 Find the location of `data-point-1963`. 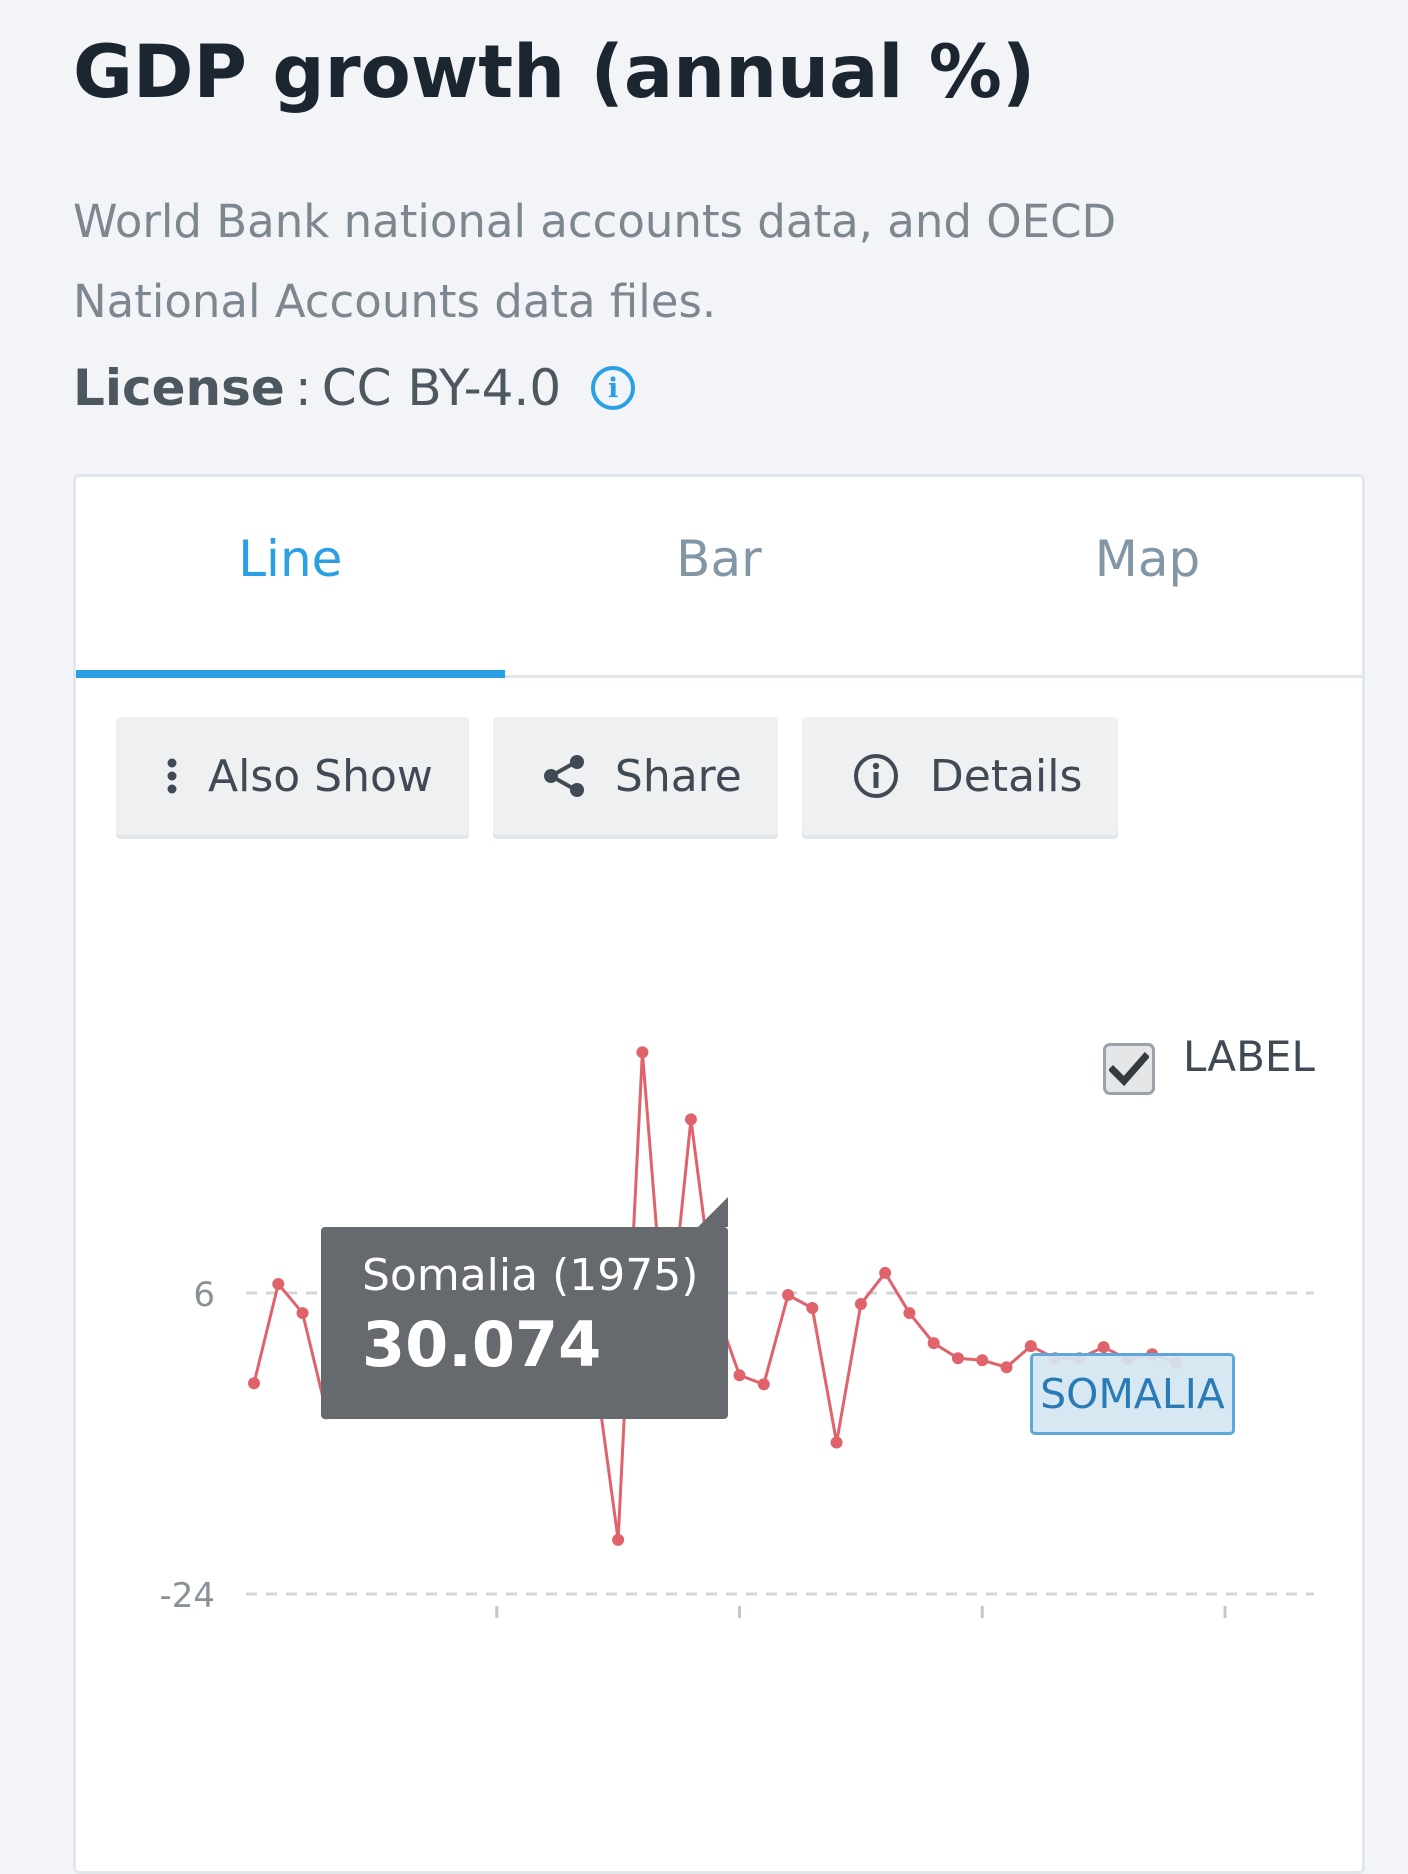

data-point-1963 is located at coordinates (302, 1313).